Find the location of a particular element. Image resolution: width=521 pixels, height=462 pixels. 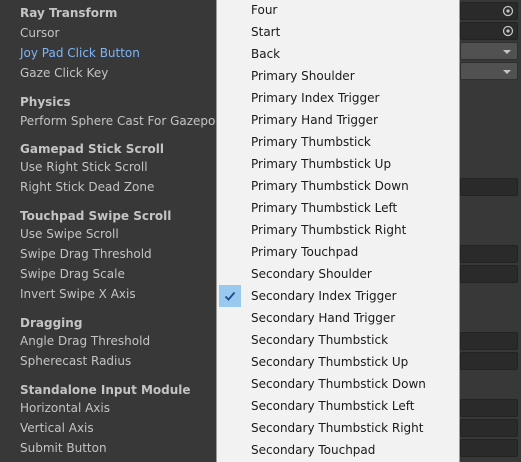

menu-item: Secondary Index Trigger is located at coordinates (338, 296).